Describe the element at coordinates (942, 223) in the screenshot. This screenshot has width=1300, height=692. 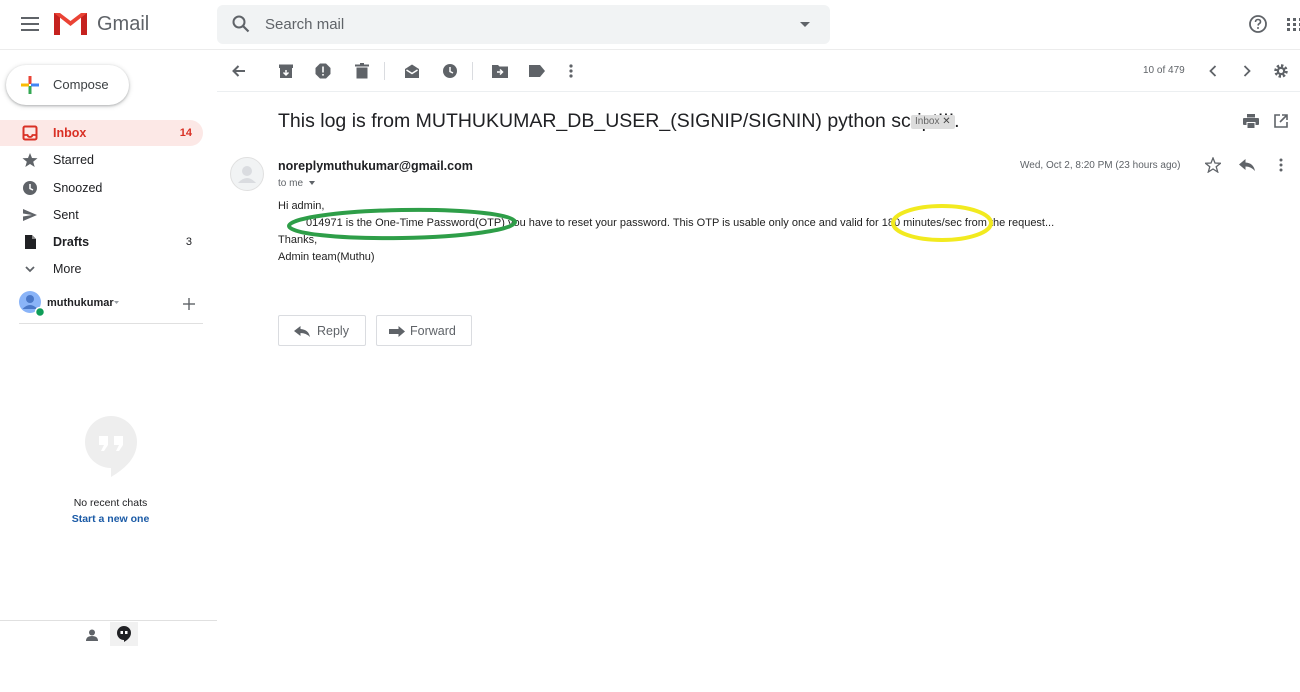
I see `validity-highlight-ellipse` at that location.